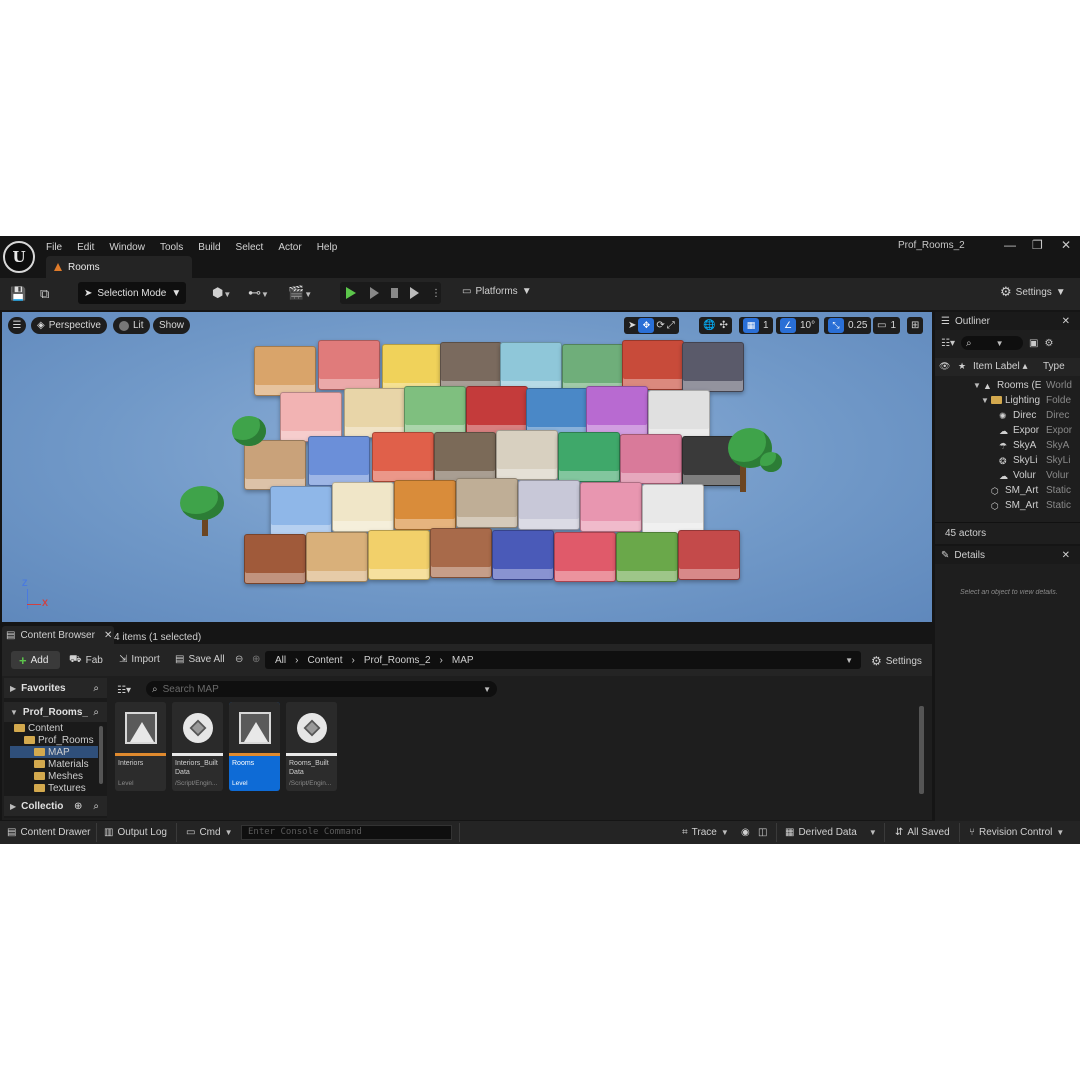  Describe the element at coordinates (646, 325) in the screenshot. I see `move-tool-icon: ✥` at that location.